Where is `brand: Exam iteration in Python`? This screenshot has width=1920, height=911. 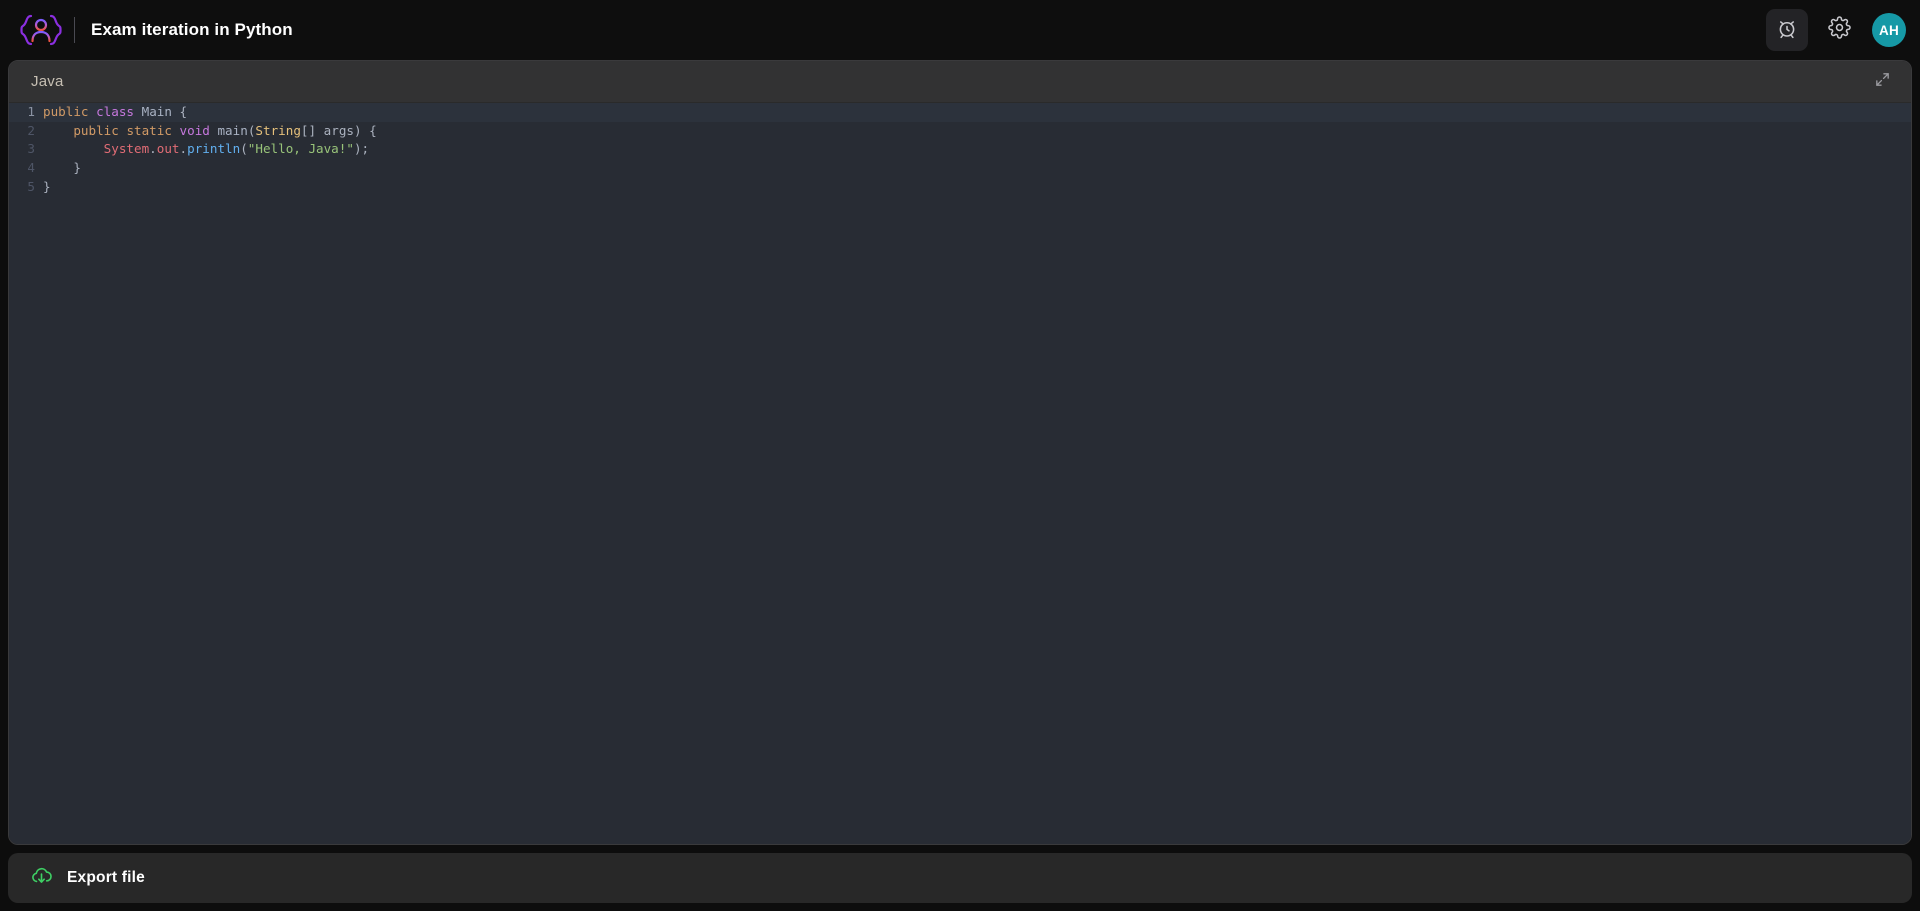 brand: Exam iteration in Python is located at coordinates (153, 30).